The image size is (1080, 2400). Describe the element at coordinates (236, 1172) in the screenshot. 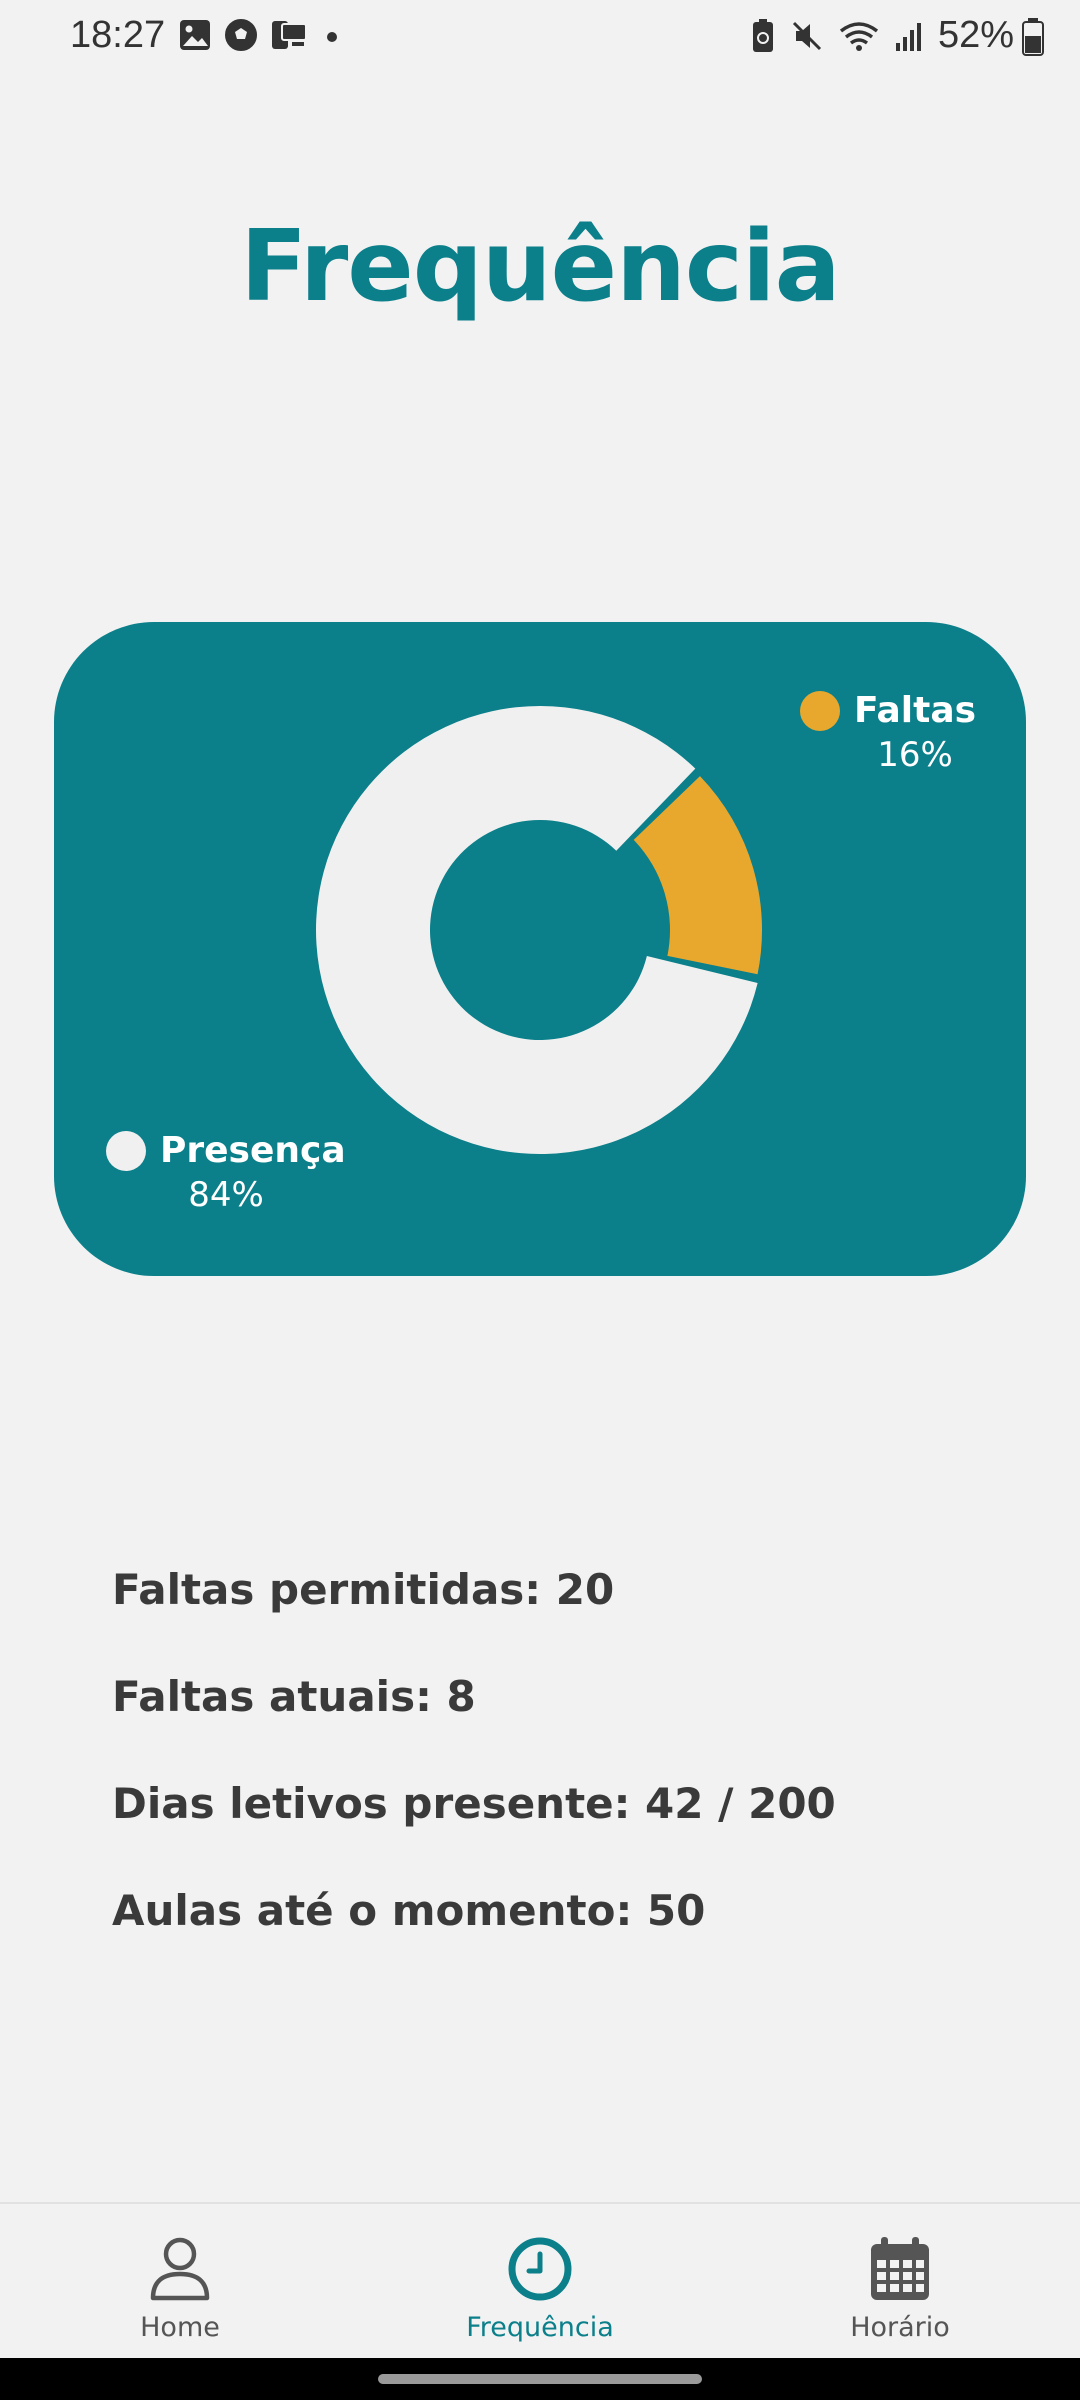

I see `legend-presenca: Presença 84%` at that location.